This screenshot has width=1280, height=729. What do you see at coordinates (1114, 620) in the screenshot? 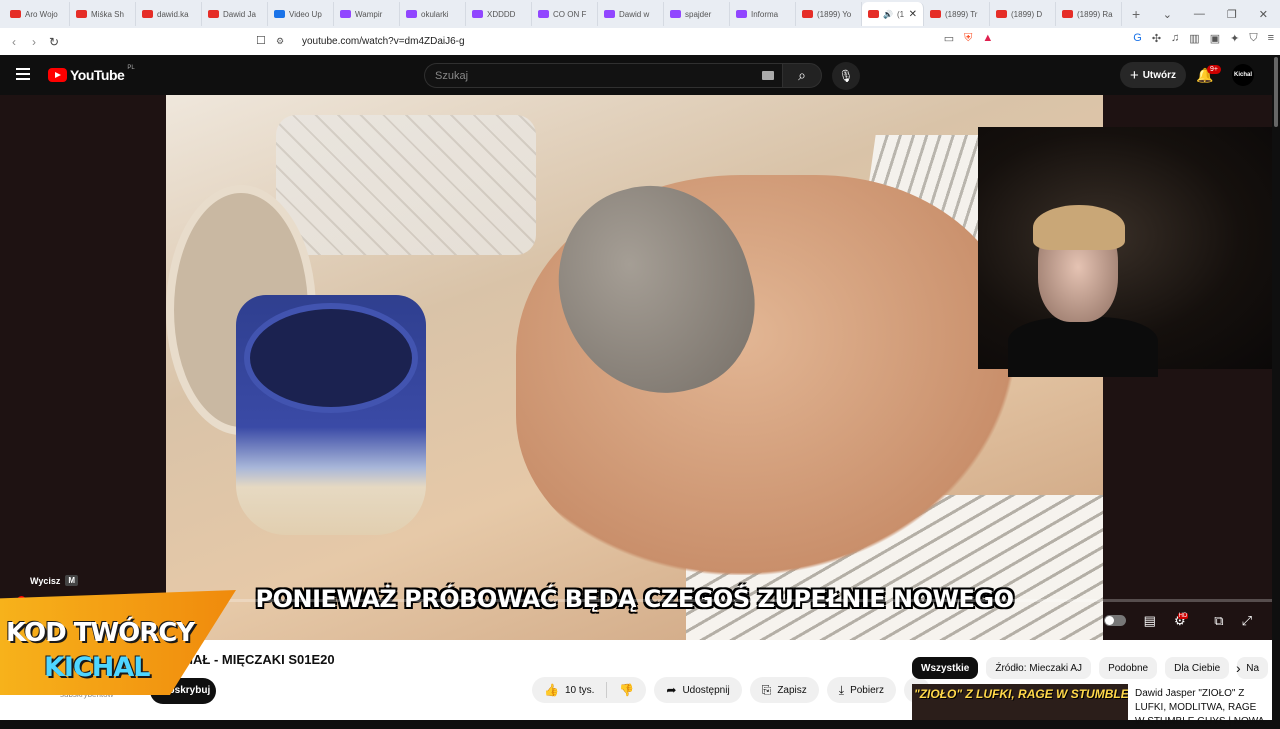
I see `autoplay-toggle` at bounding box center [1114, 620].